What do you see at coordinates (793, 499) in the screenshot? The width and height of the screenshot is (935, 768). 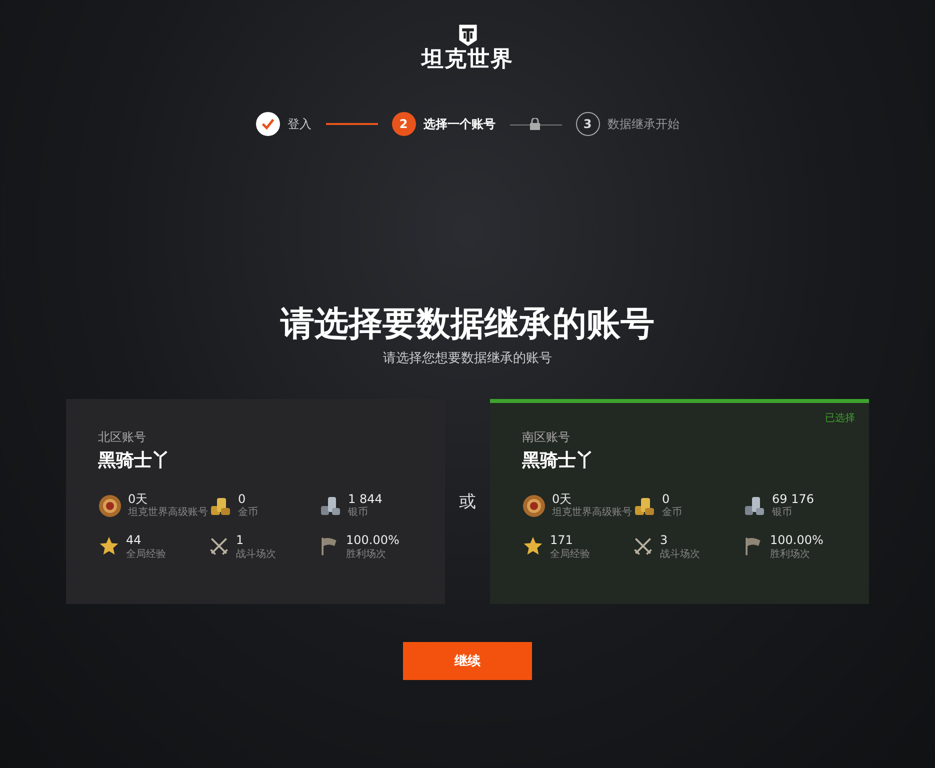 I see `stat-value: 69 176` at bounding box center [793, 499].